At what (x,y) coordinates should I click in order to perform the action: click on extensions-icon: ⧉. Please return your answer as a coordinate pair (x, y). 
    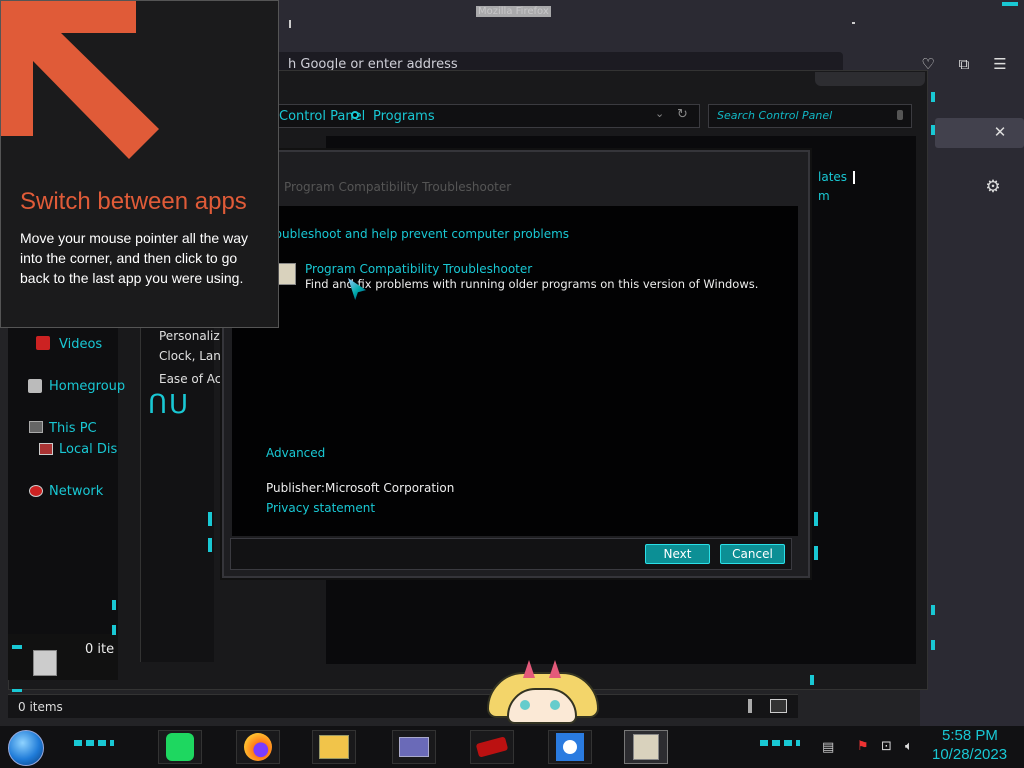
    Looking at the image, I should click on (964, 64).